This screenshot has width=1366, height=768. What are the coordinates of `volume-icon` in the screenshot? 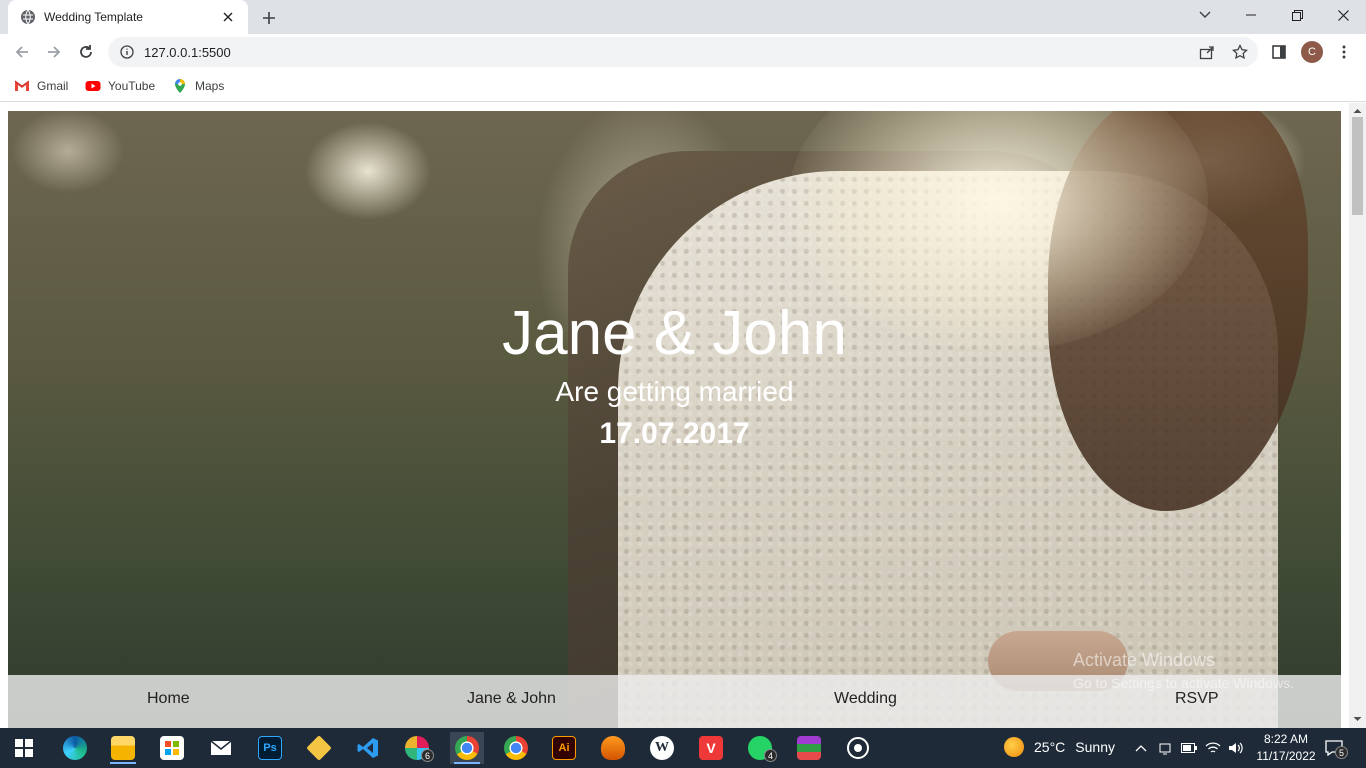 It's located at (1236, 748).